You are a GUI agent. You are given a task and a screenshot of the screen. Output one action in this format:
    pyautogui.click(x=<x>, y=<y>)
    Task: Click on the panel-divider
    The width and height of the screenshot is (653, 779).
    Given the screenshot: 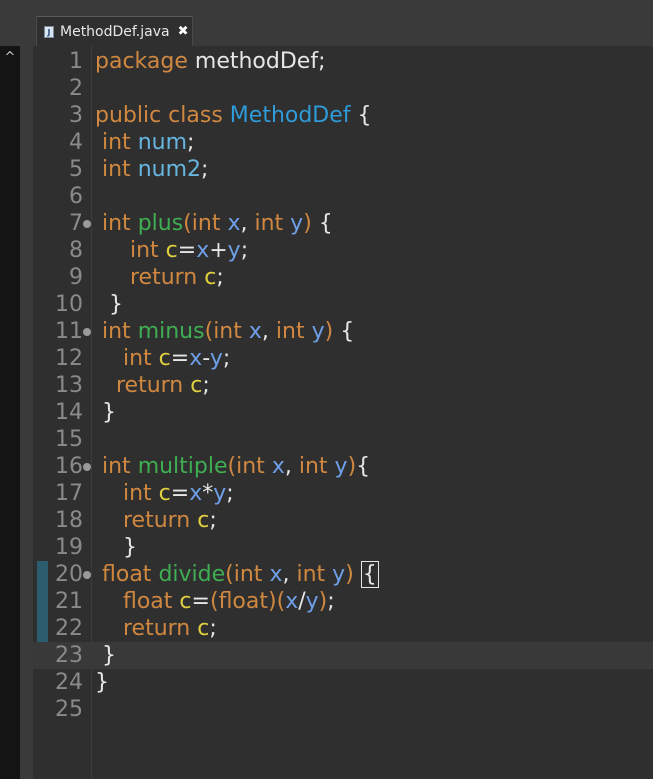 What is the action you would take?
    pyautogui.click(x=26, y=389)
    